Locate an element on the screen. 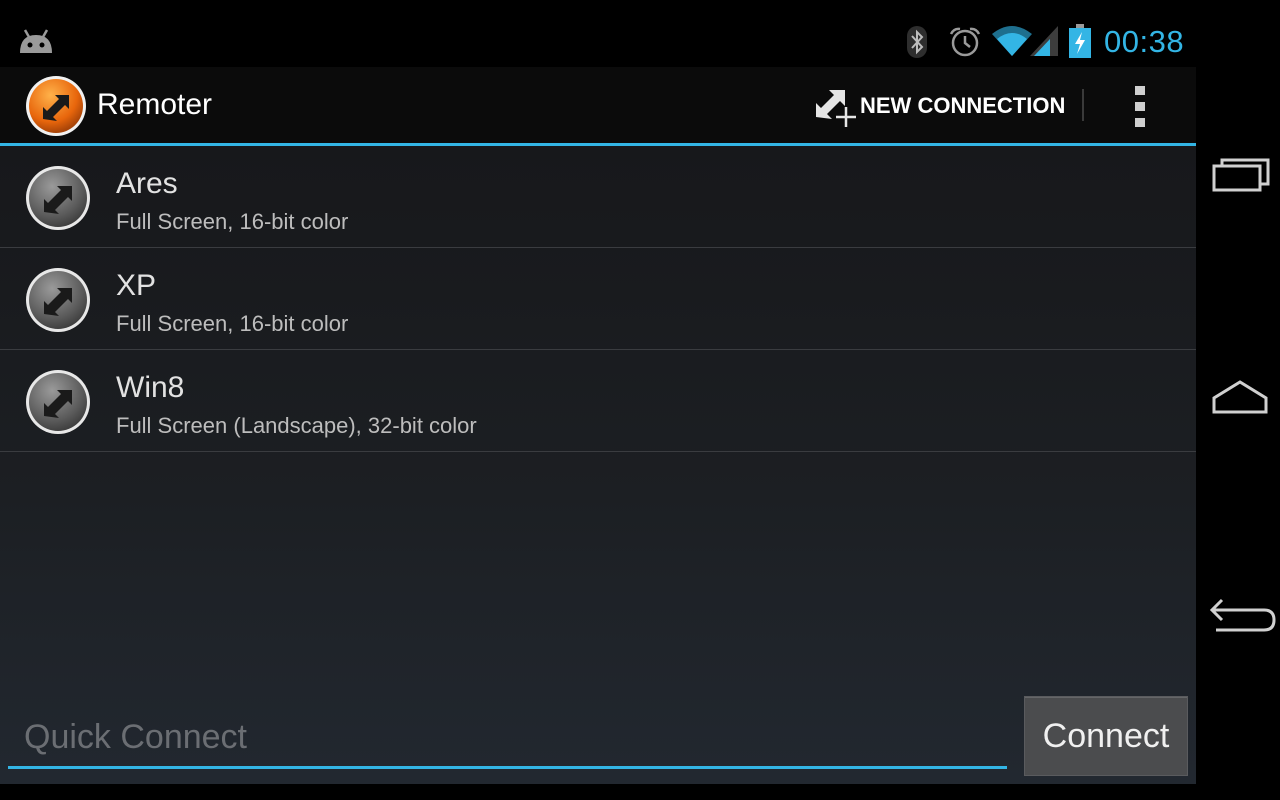  app-logo-icon is located at coordinates (56, 108).